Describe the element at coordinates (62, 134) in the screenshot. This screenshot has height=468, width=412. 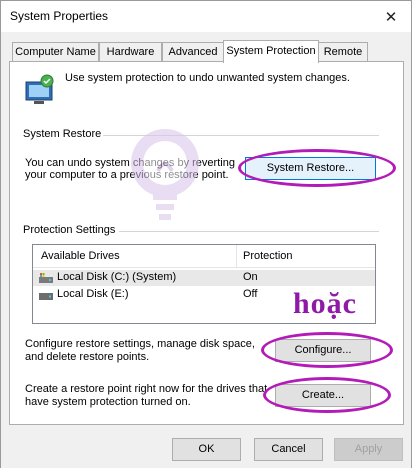
I see `system-restore-group-label: System Restore` at that location.